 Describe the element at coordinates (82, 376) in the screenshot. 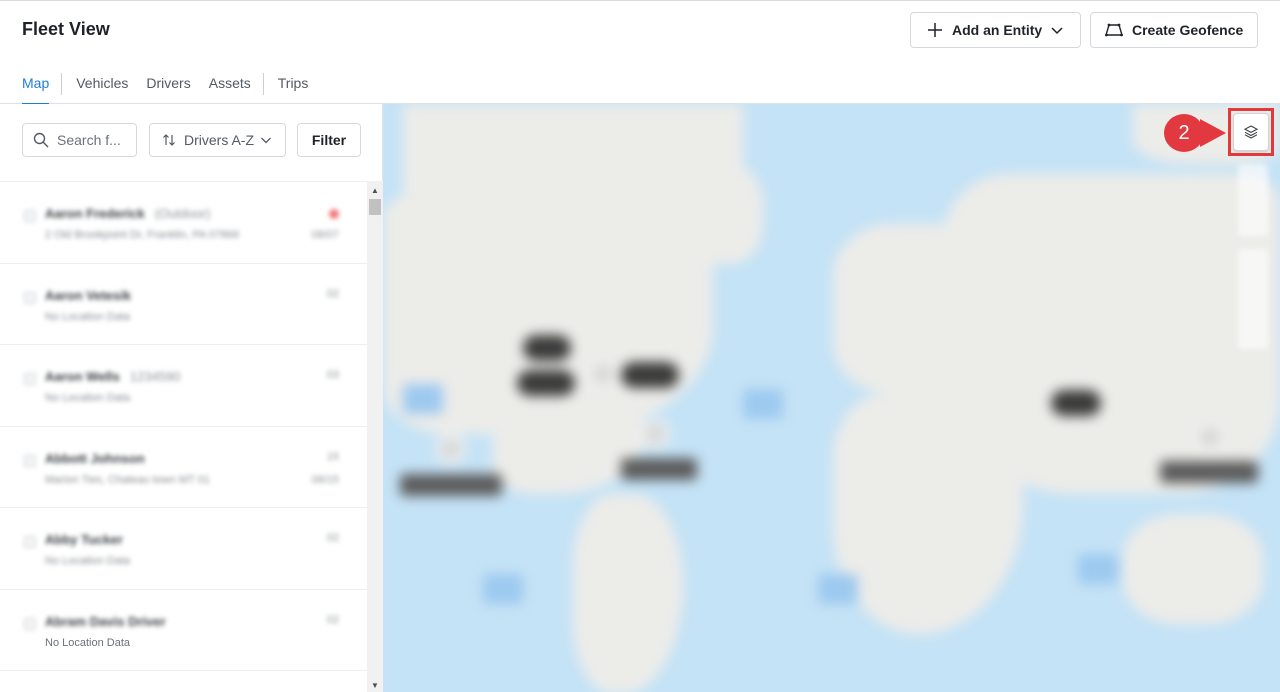

I see `driver-name: Aaron Wells` at that location.